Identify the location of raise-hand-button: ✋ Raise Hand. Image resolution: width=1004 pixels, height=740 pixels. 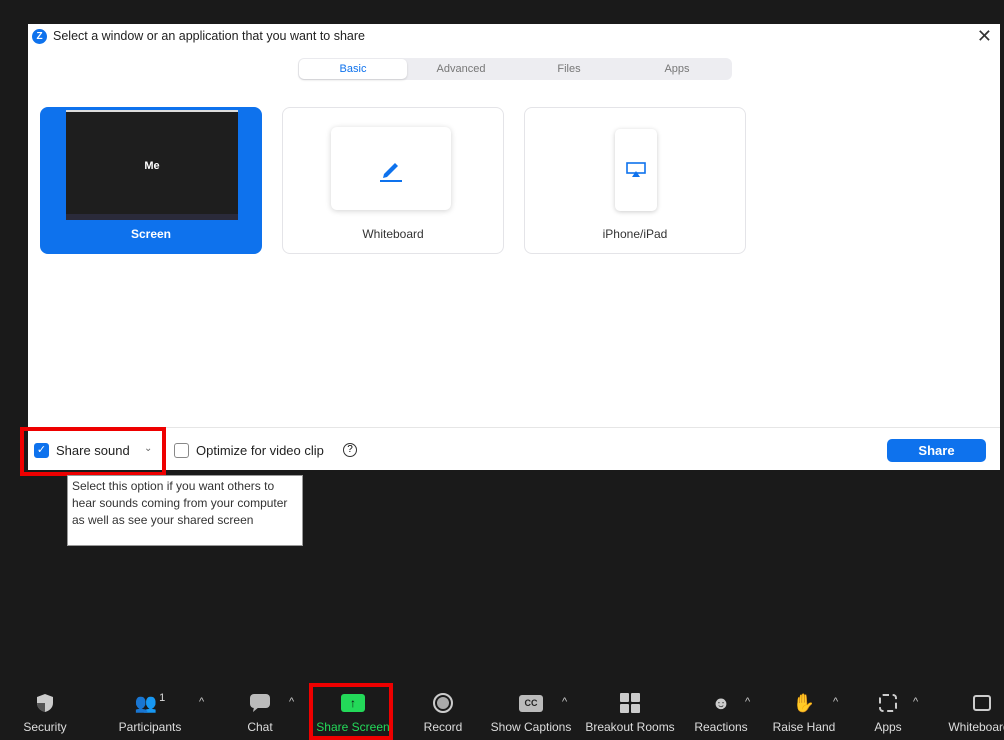
(804, 711).